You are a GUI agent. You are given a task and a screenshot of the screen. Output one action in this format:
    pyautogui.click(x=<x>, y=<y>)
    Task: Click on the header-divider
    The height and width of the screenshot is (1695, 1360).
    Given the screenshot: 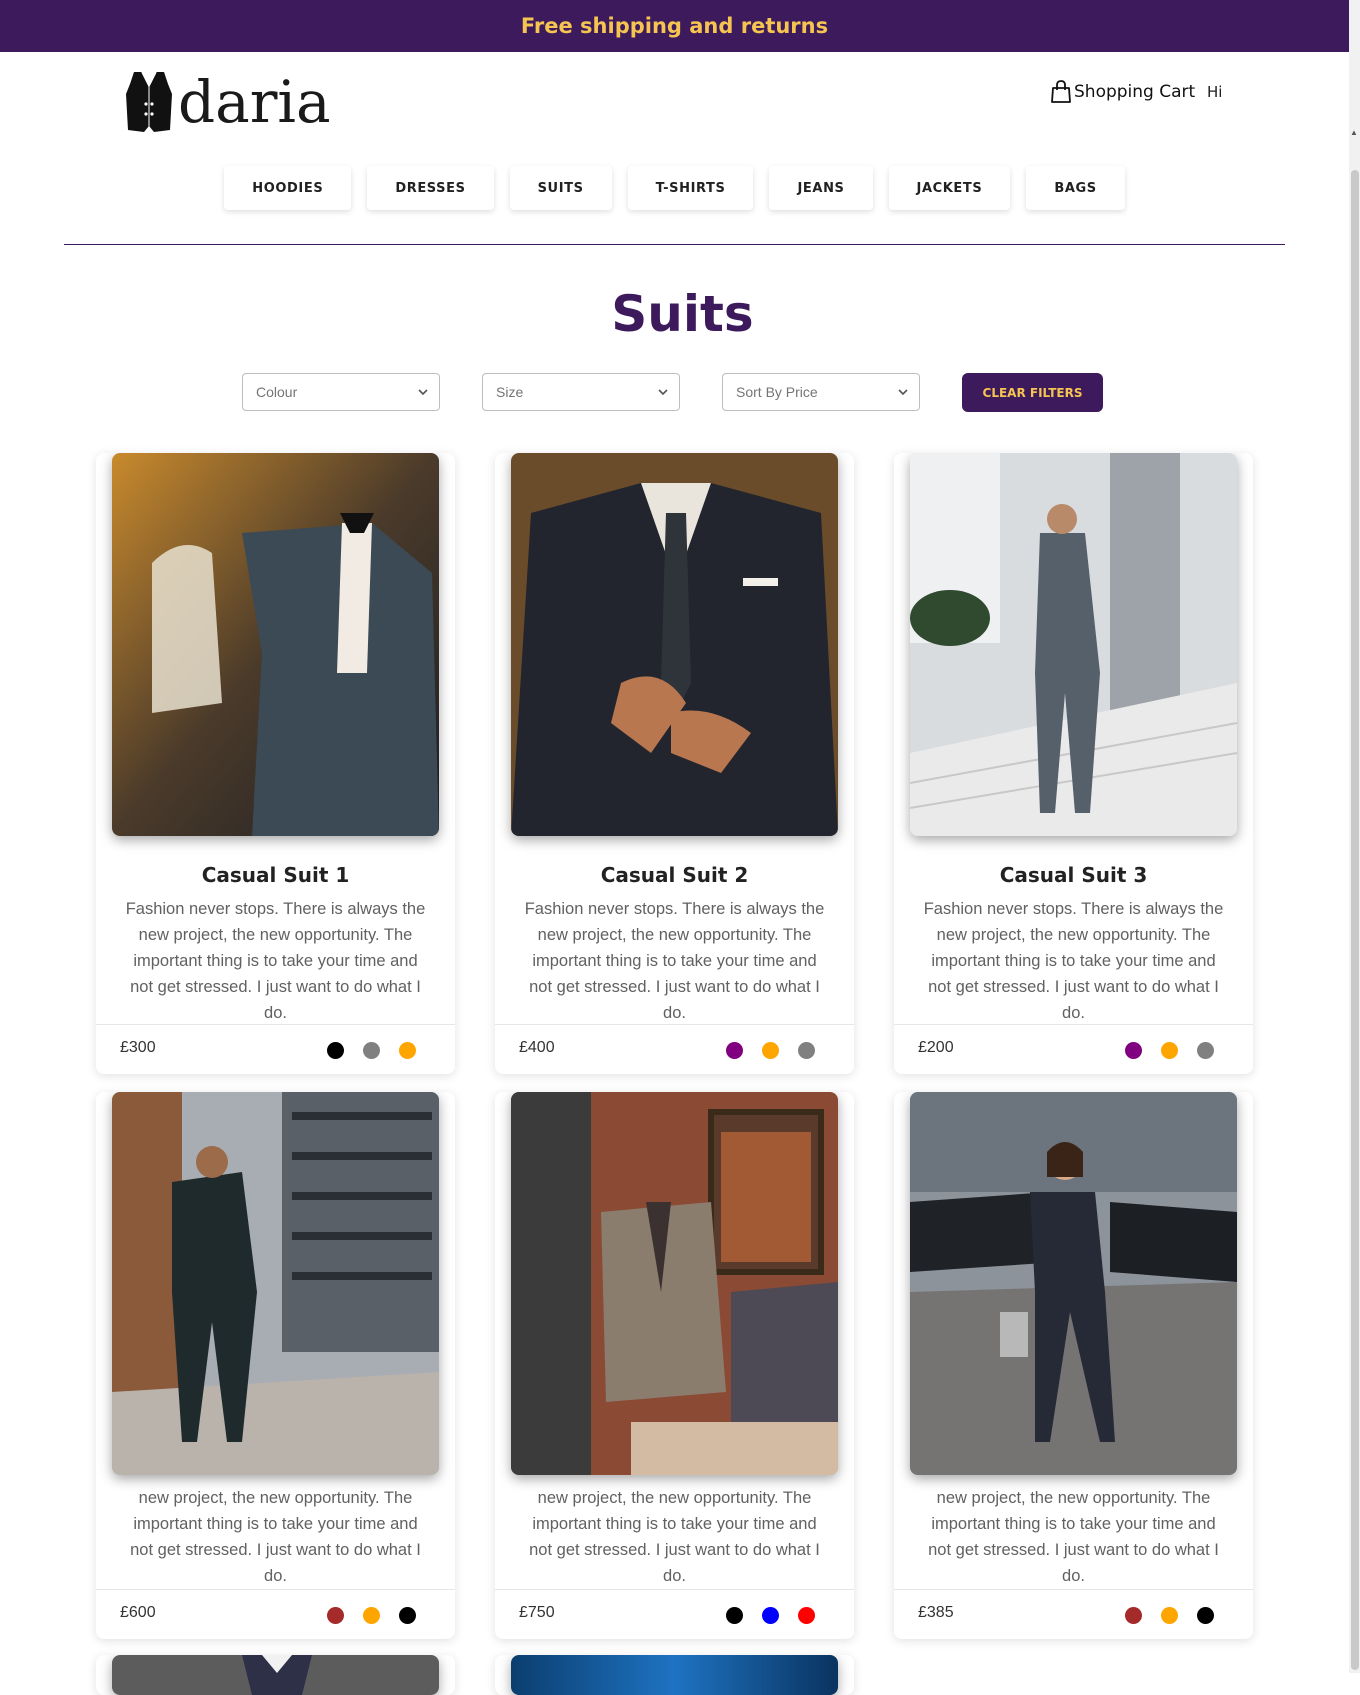 What is the action you would take?
    pyautogui.click(x=674, y=244)
    